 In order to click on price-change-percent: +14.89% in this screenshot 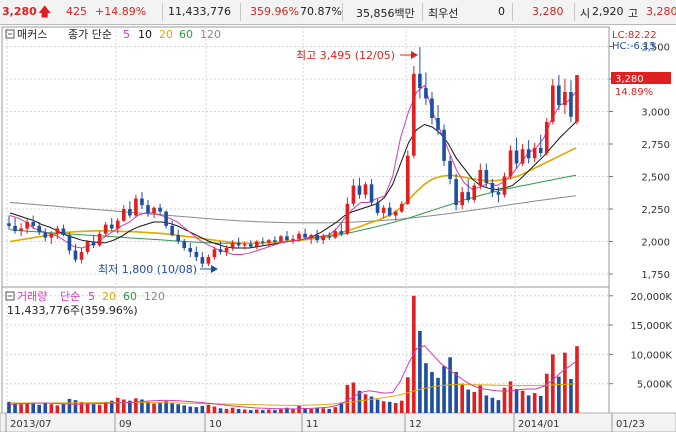, I will do `click(121, 11)`.